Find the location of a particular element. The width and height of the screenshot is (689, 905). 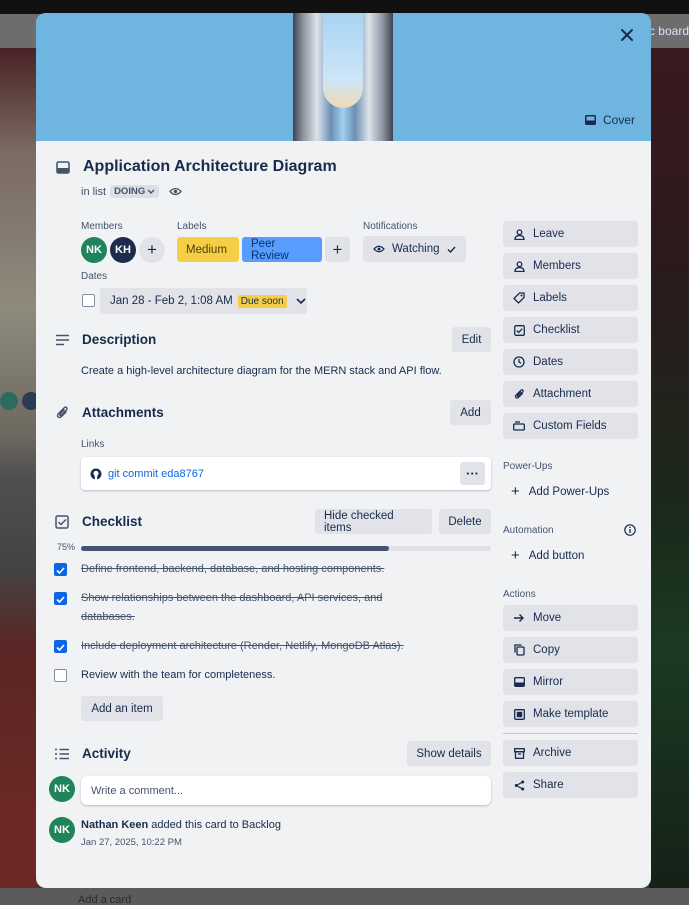

share-icon is located at coordinates (519, 785).